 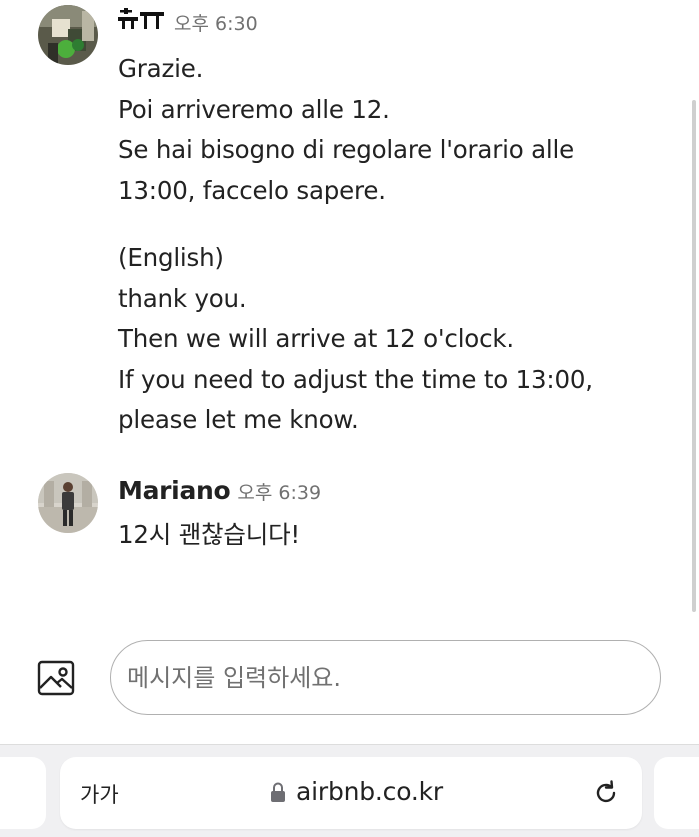 I want to click on message-line: Se hai bisogno di regolare l'orario alle, so click(x=346, y=149).